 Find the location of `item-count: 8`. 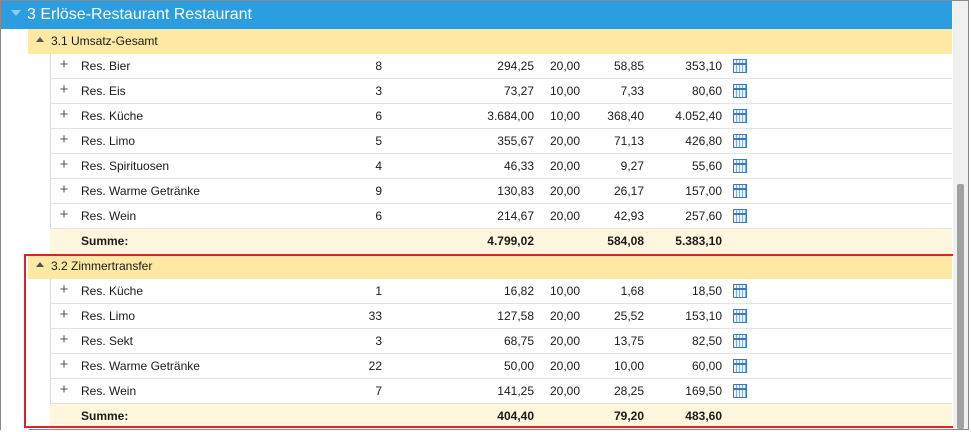

item-count: 8 is located at coordinates (378, 66).